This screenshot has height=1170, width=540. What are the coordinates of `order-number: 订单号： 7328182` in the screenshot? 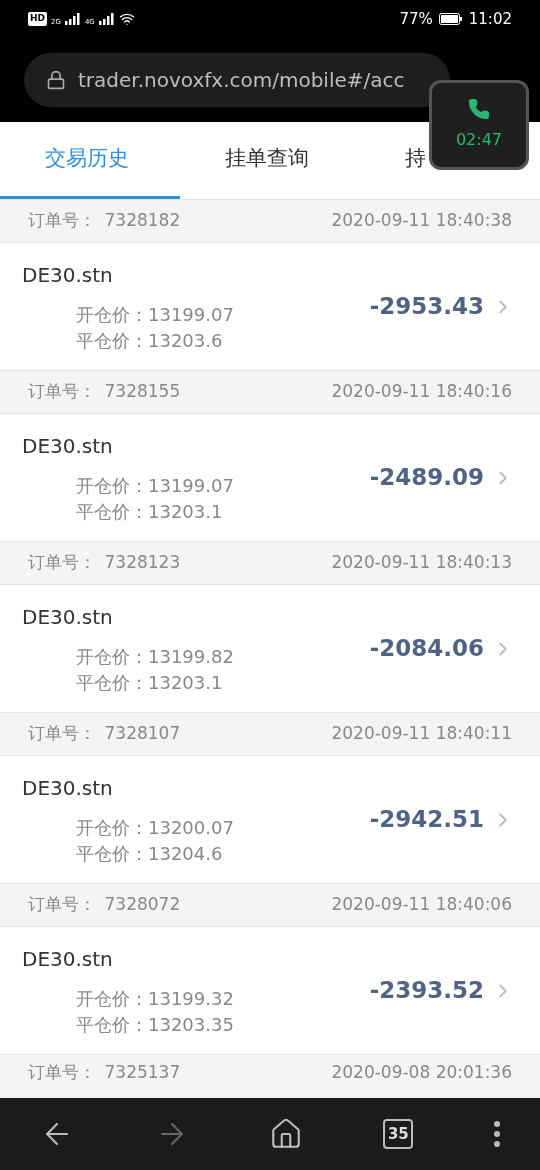 It's located at (104, 221).